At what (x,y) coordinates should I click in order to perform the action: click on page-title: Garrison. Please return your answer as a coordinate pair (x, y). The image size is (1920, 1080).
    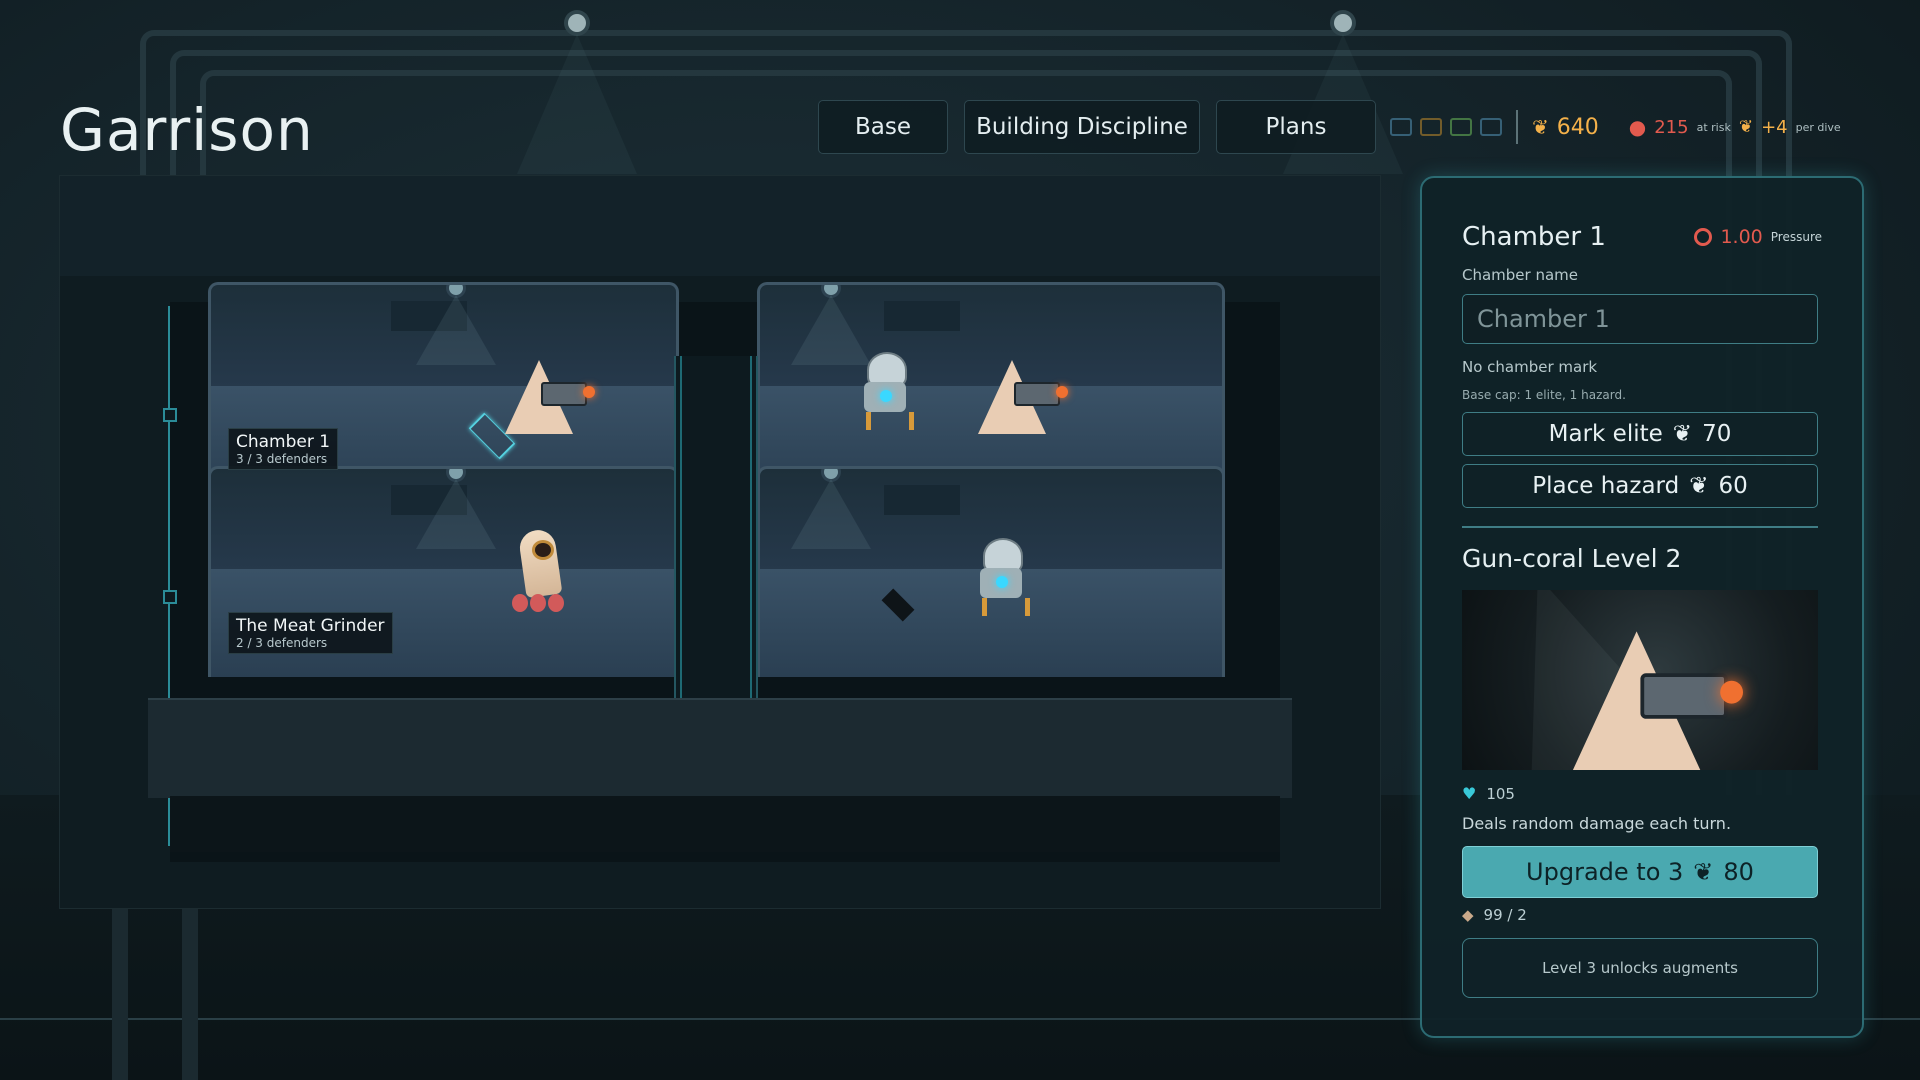
    Looking at the image, I should click on (187, 130).